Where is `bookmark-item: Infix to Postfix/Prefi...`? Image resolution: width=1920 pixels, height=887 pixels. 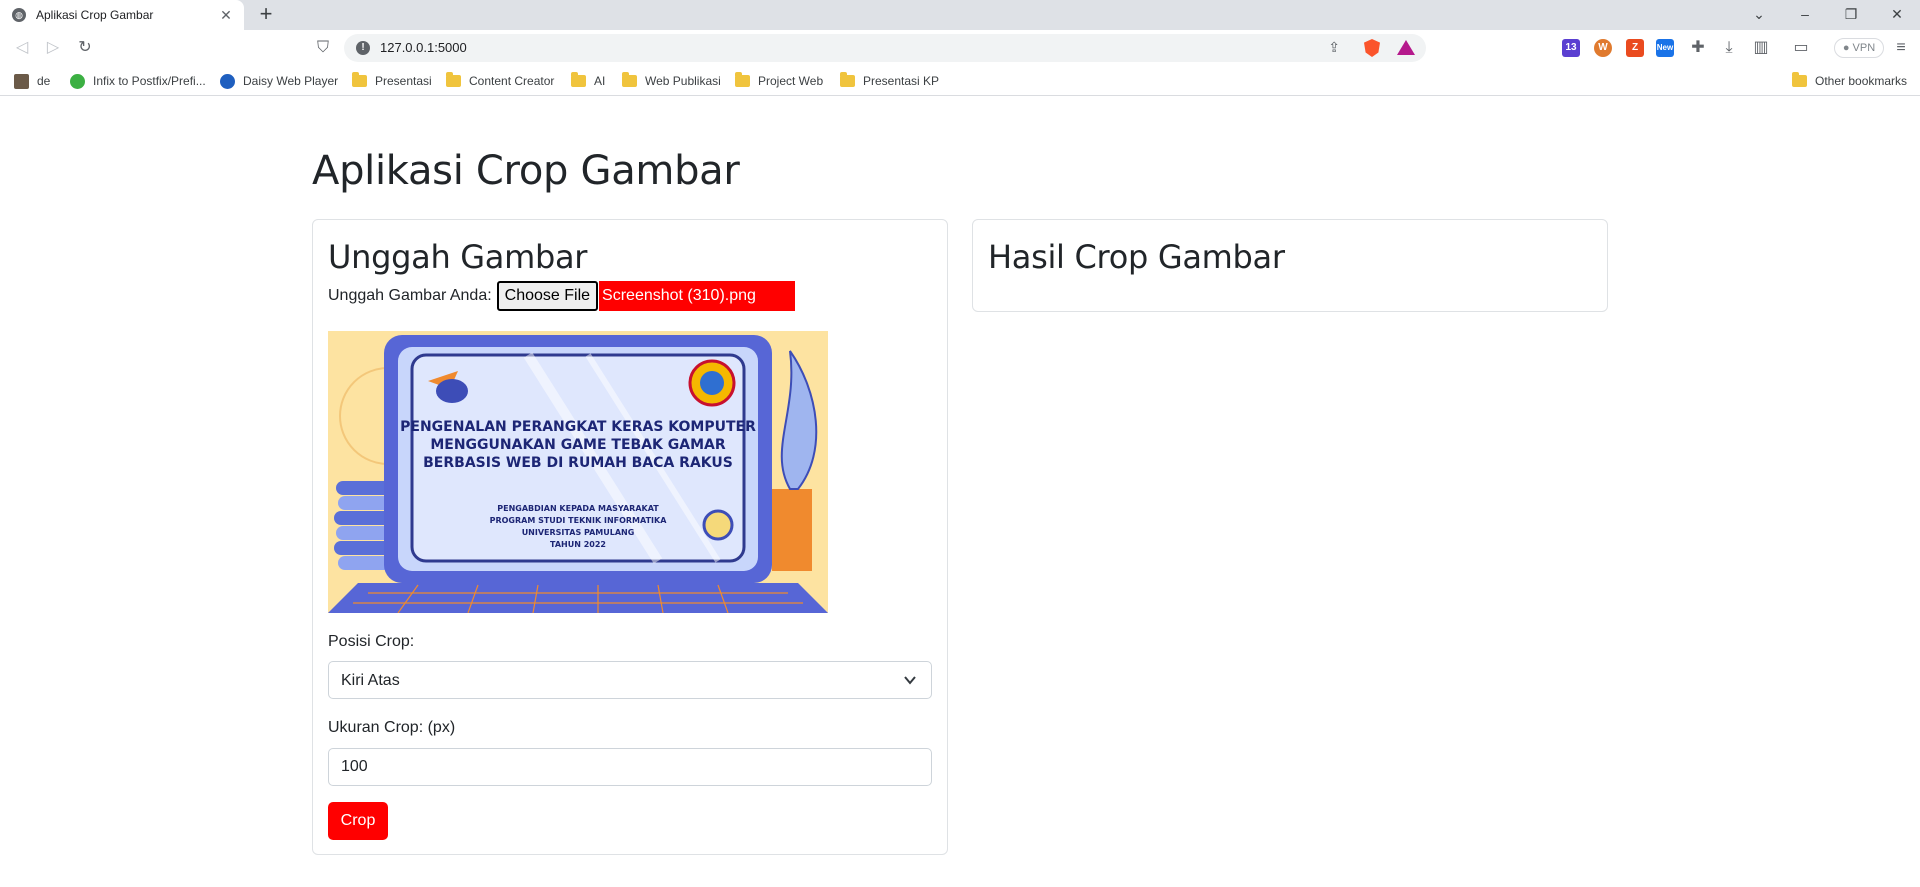
bookmark-item: Infix to Postfix/Prefi... is located at coordinates (138, 81).